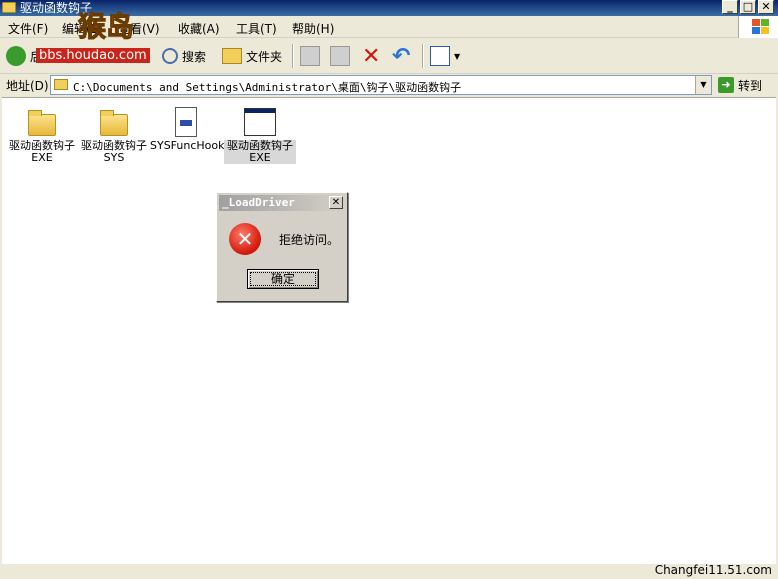 This screenshot has width=778, height=579. I want to click on move-to-button, so click(312, 56).